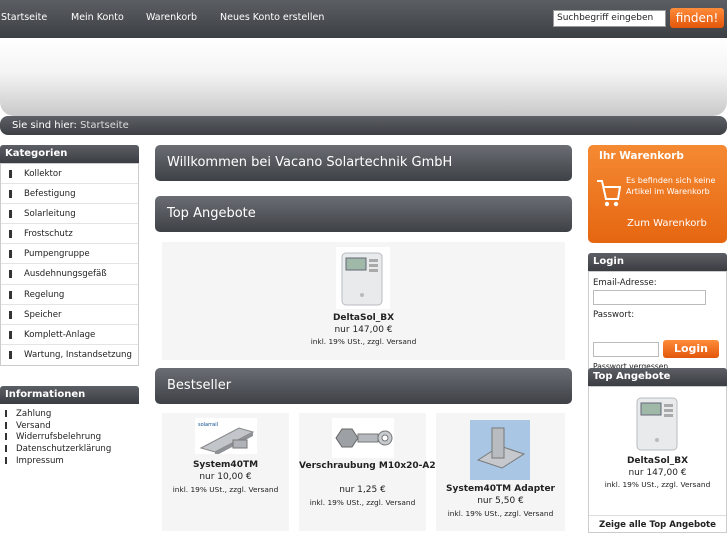 The width and height of the screenshot is (727, 545). What do you see at coordinates (362, 490) in the screenshot?
I see `product-price: nur 1,25 €` at bounding box center [362, 490].